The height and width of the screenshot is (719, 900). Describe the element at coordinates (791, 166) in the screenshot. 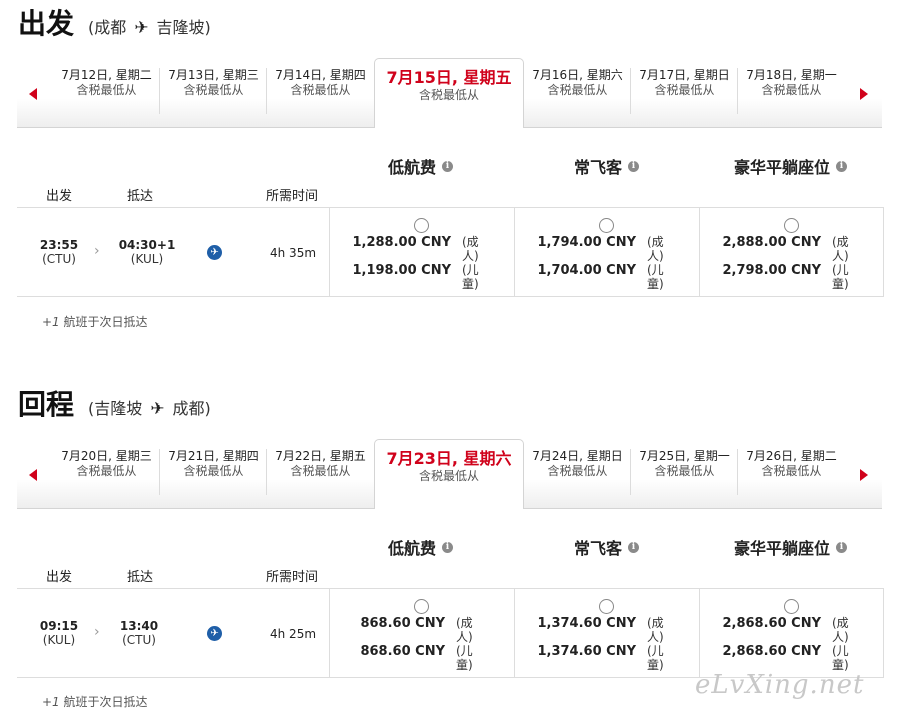

I see `fare-class-flatbed: 豪华平躺座位 i` at that location.